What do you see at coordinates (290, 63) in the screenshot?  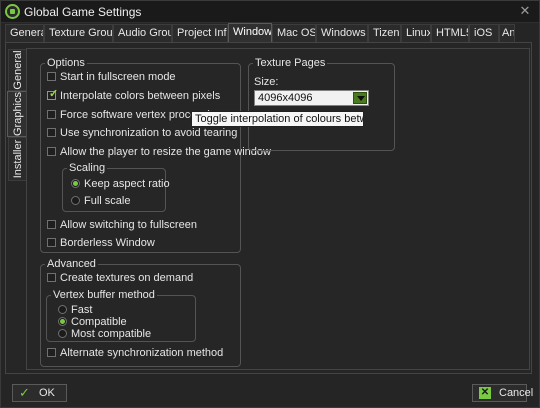 I see `texture-pages-label: Texture Pages` at bounding box center [290, 63].